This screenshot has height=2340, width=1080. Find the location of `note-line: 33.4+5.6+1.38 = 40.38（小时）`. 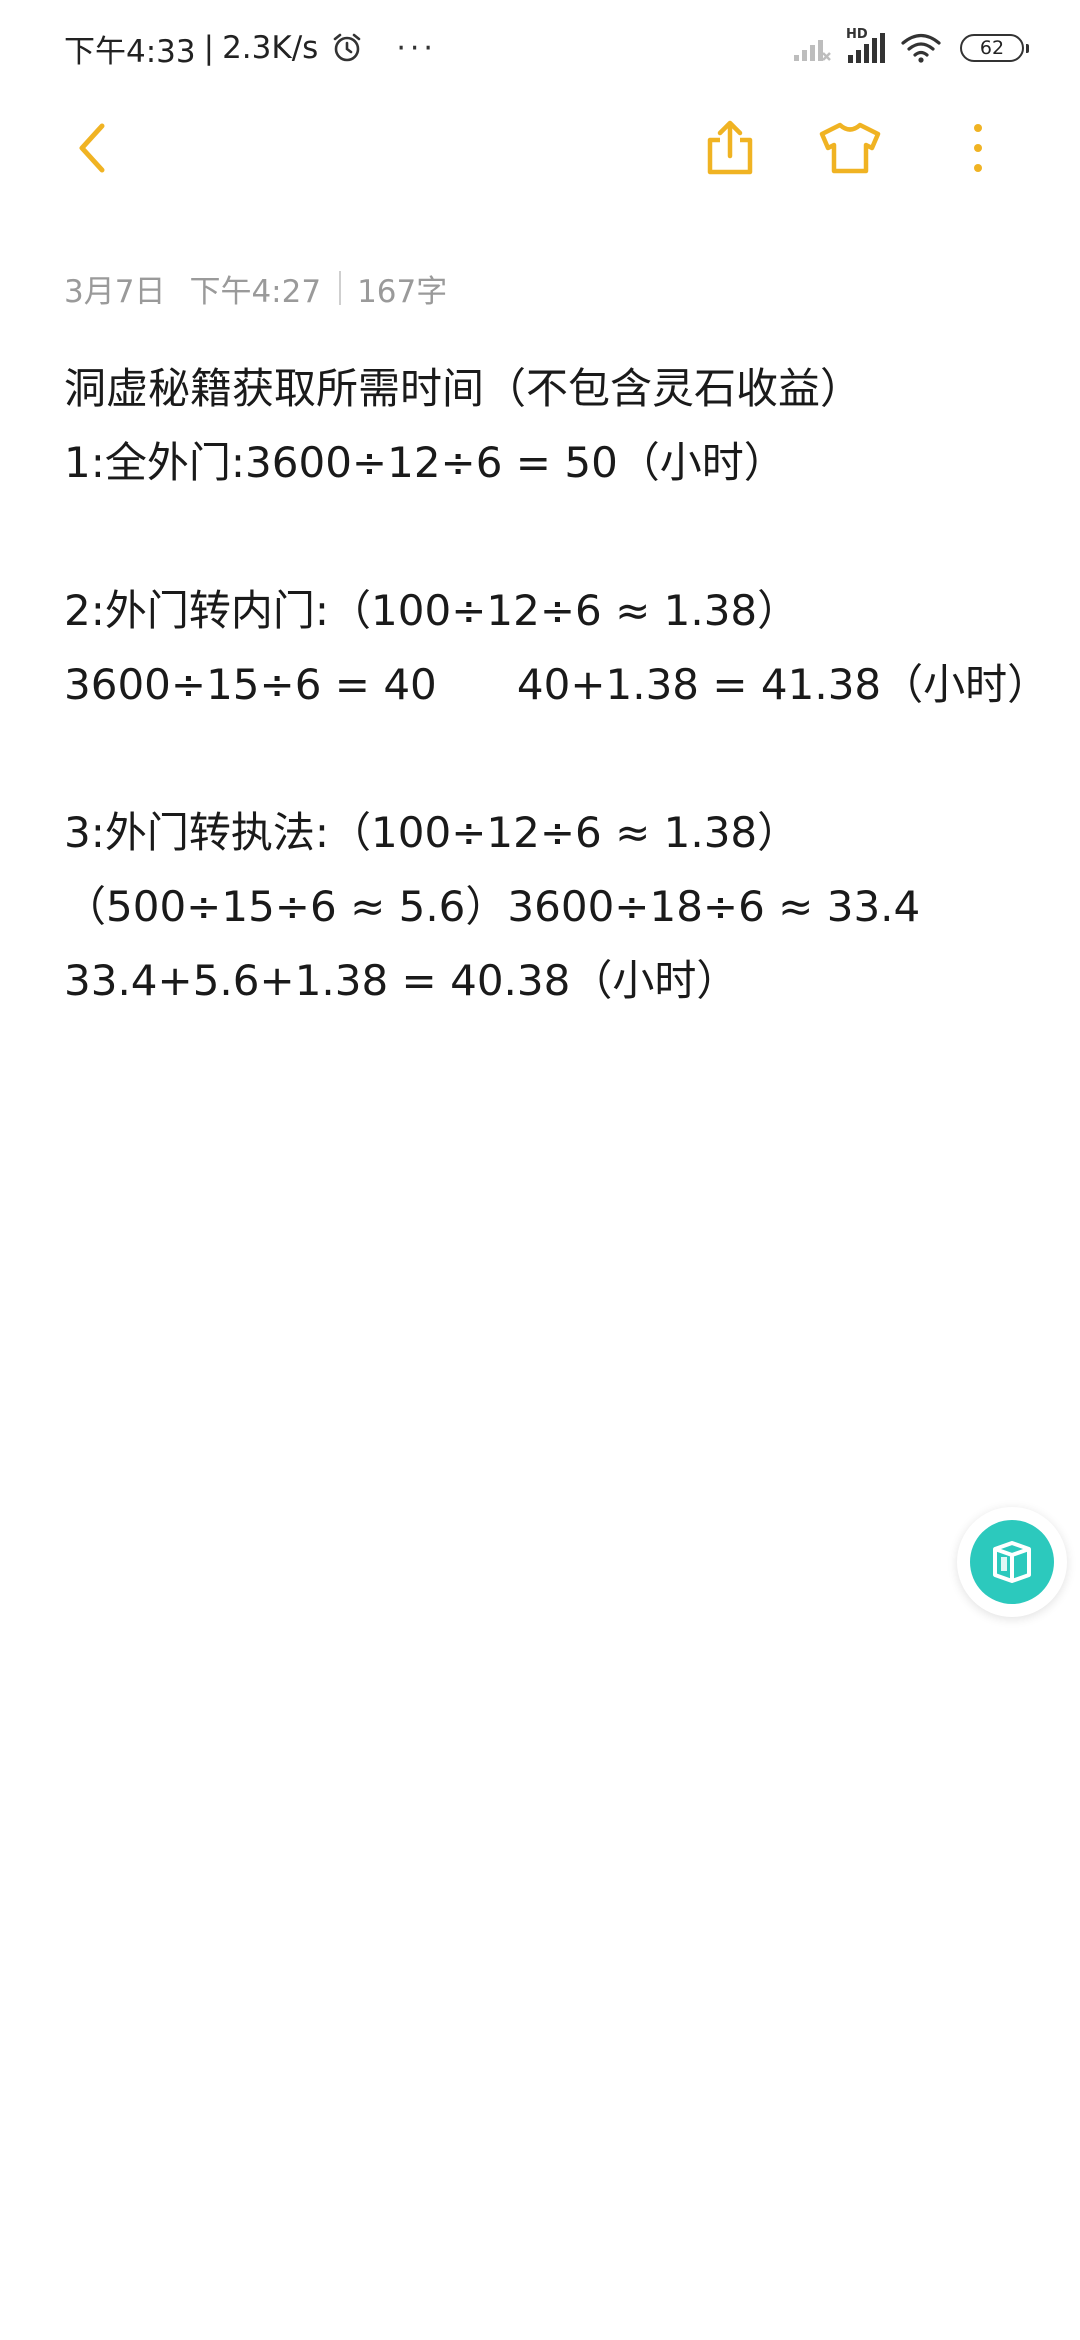

note-line: 33.4+5.6+1.38 = 40.38（小时） is located at coordinates (544, 981).